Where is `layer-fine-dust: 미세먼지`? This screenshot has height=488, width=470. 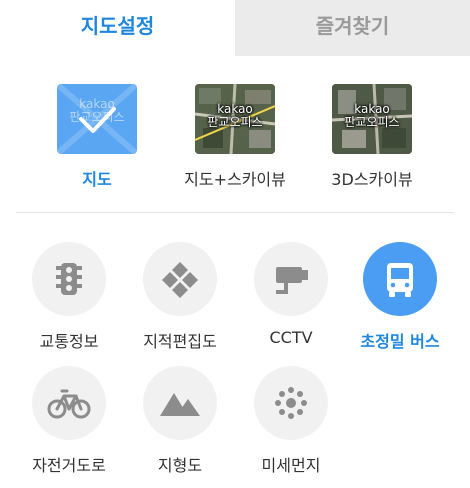
layer-fine-dust: 미세먼지 is located at coordinates (291, 421).